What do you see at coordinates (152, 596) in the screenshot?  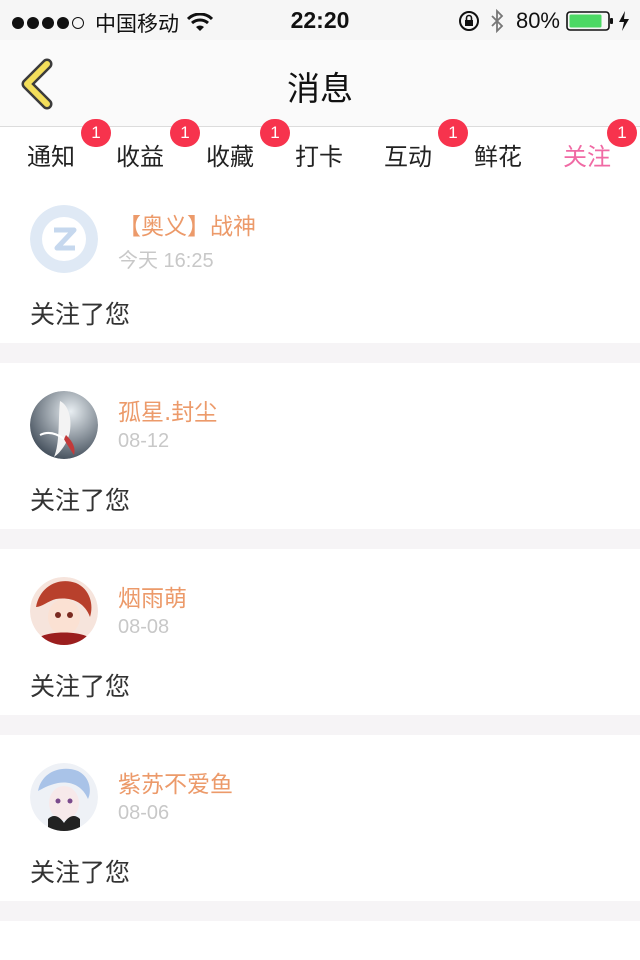 I see `username: 烟雨萌` at bounding box center [152, 596].